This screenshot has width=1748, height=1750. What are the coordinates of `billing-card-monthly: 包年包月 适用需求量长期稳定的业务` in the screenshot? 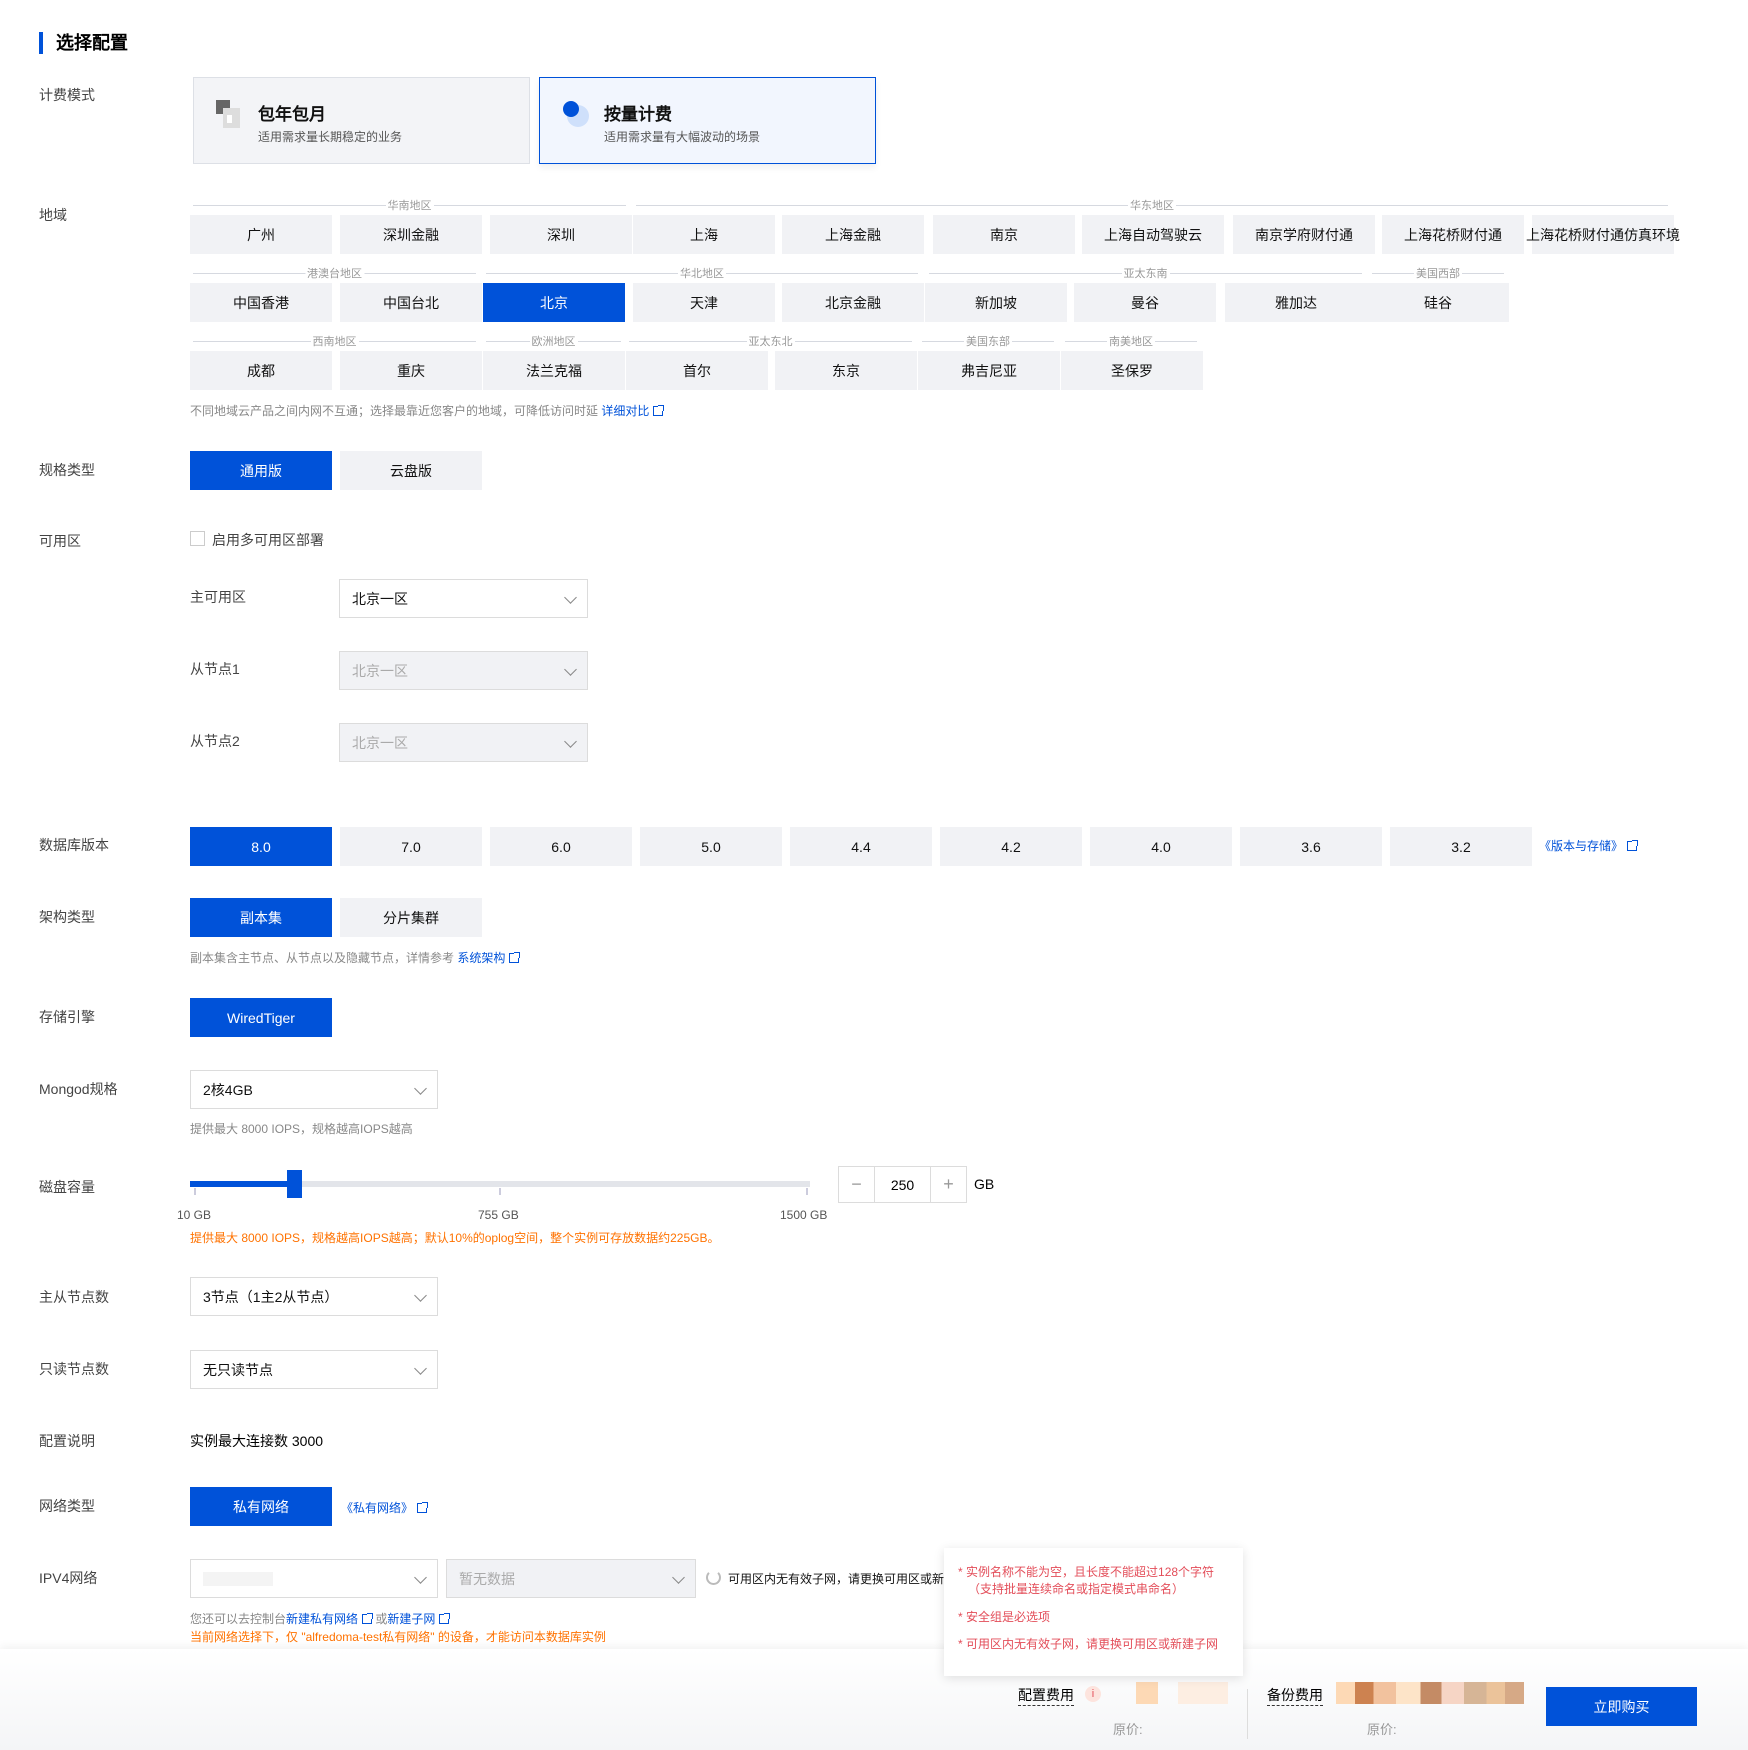 It's located at (361, 120).